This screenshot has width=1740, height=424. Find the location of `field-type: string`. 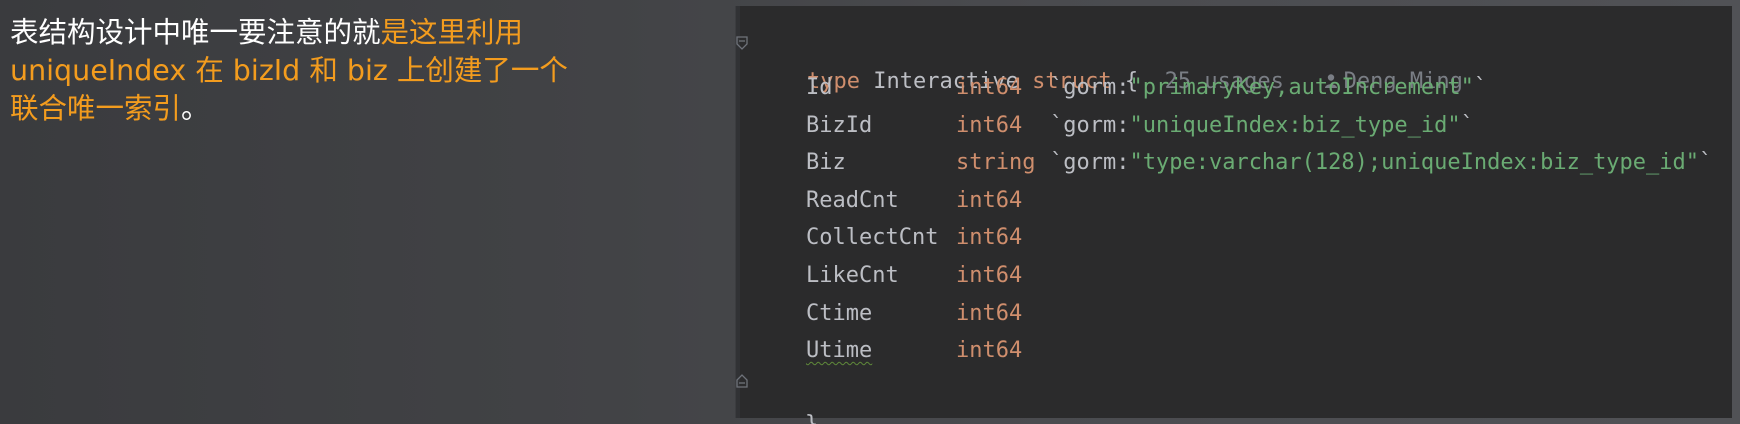

field-type: string is located at coordinates (996, 163).